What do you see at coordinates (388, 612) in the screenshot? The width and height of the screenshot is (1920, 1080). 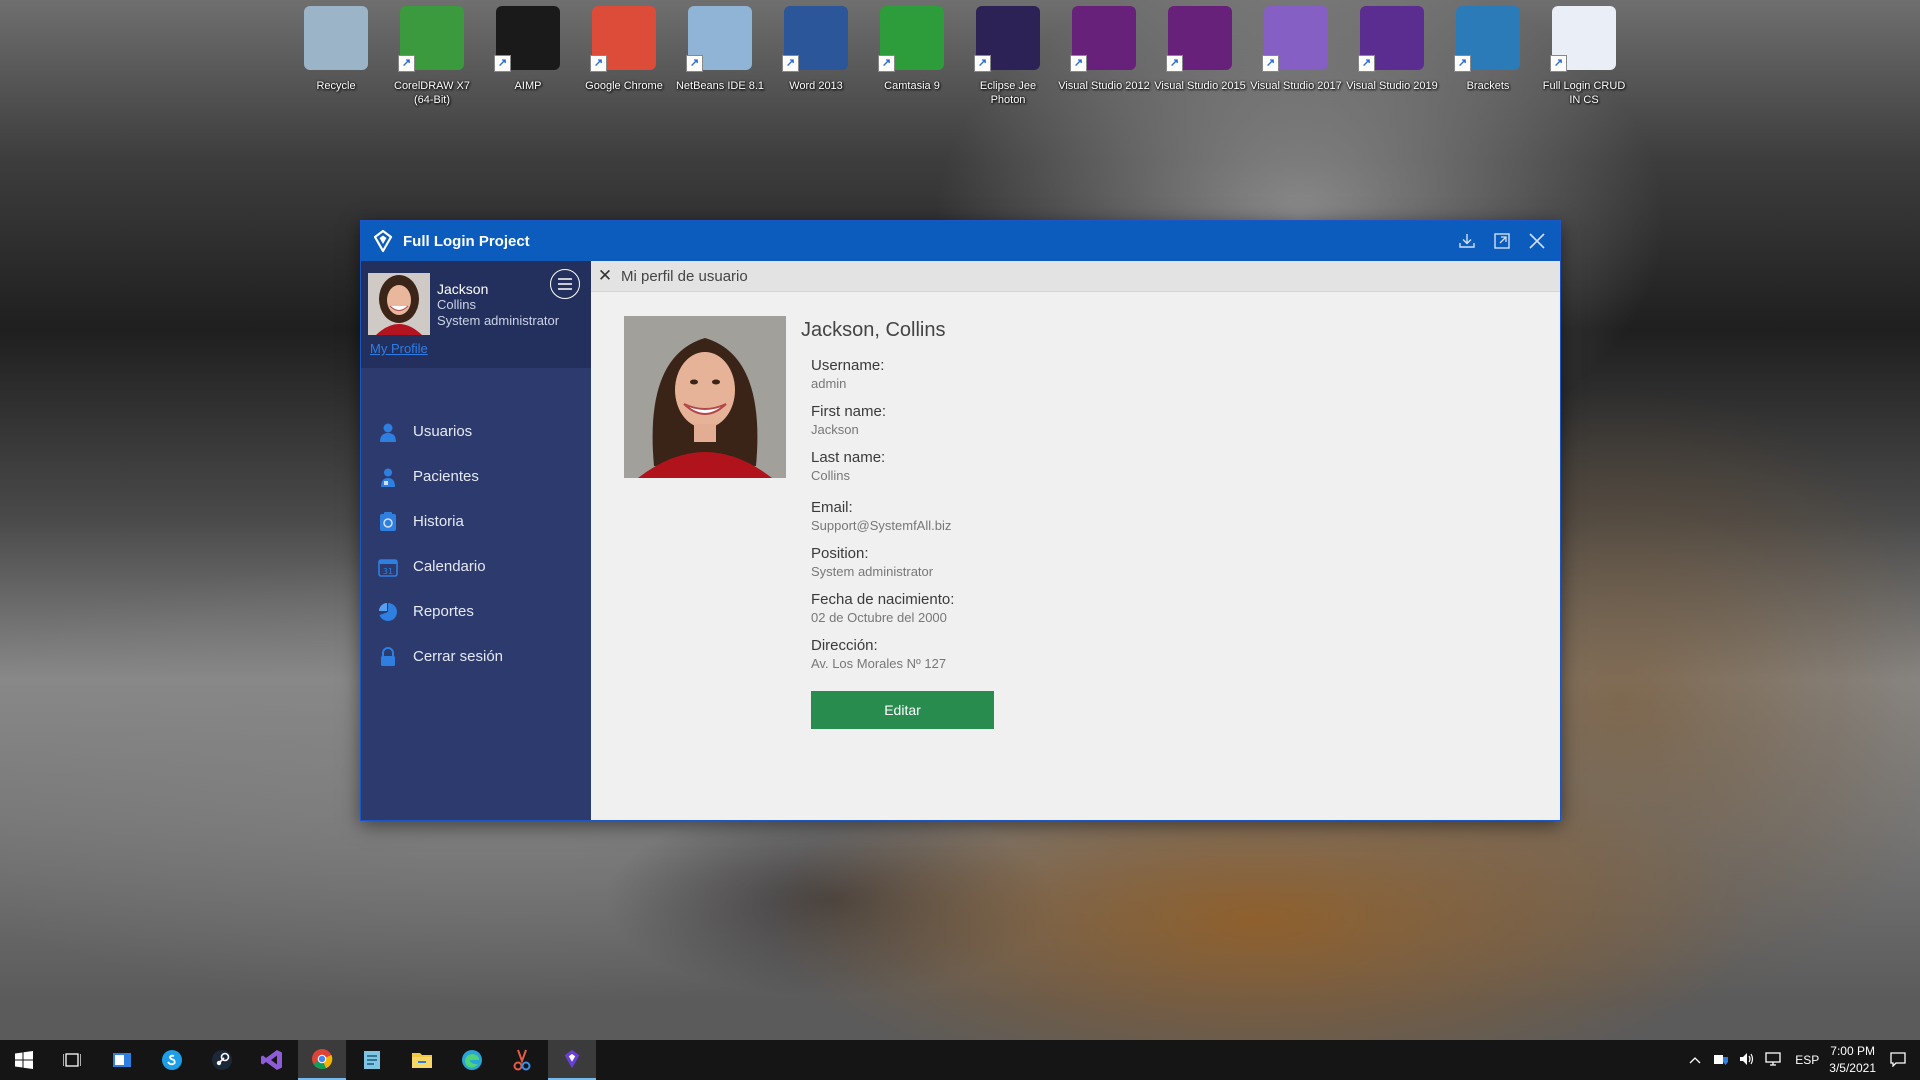 I see `reports-icon` at bounding box center [388, 612].